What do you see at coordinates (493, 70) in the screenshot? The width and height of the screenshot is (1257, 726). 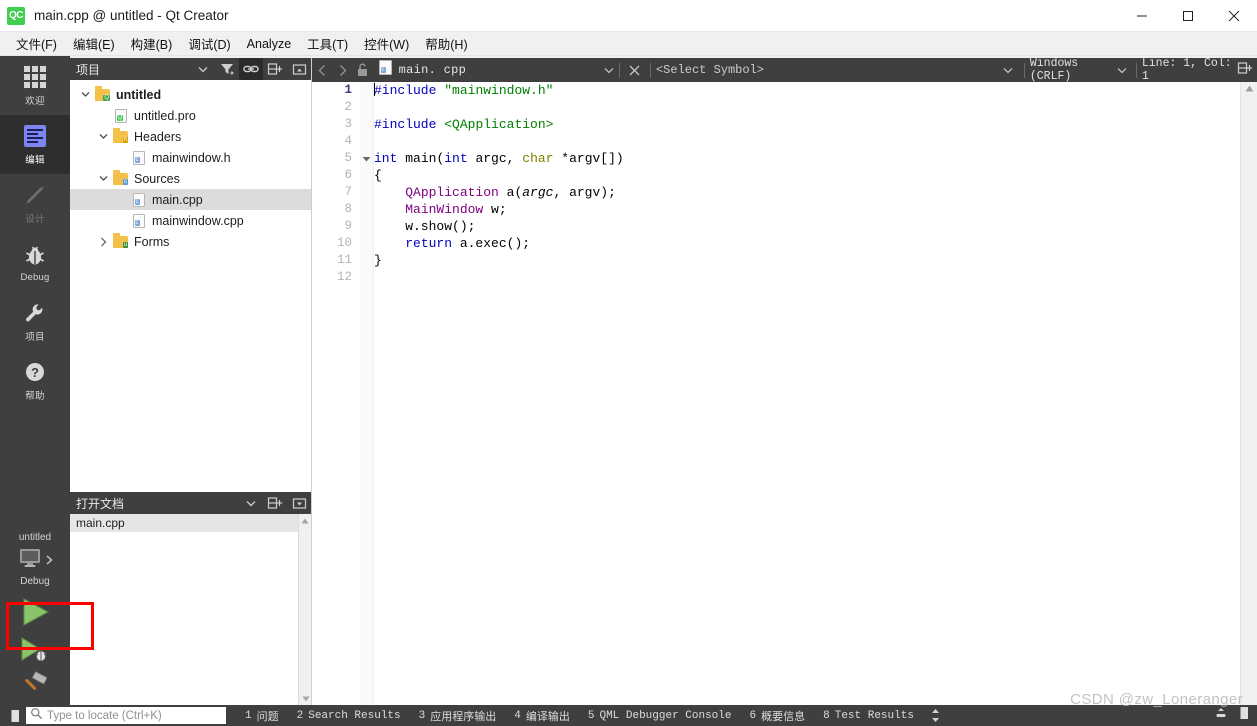 I see `editor-file-selector: c main. cpp` at bounding box center [493, 70].